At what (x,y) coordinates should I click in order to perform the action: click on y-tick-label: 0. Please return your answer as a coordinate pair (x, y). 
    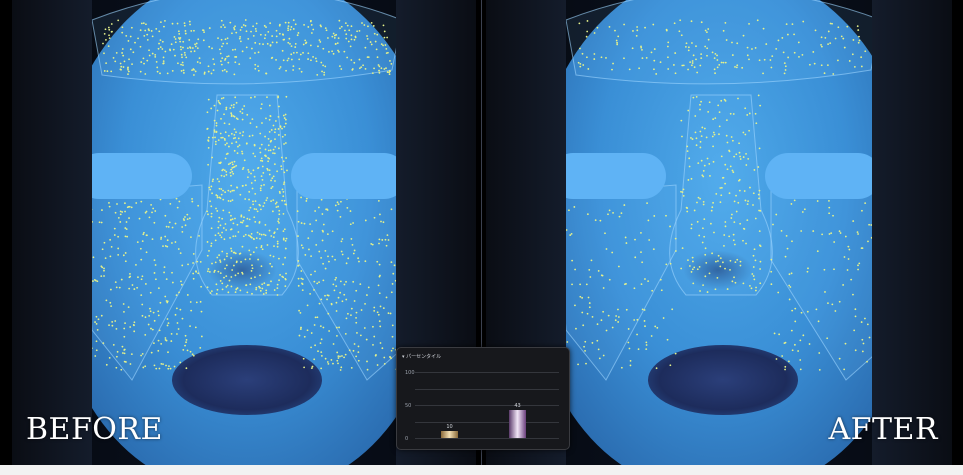
    Looking at the image, I should click on (407, 439).